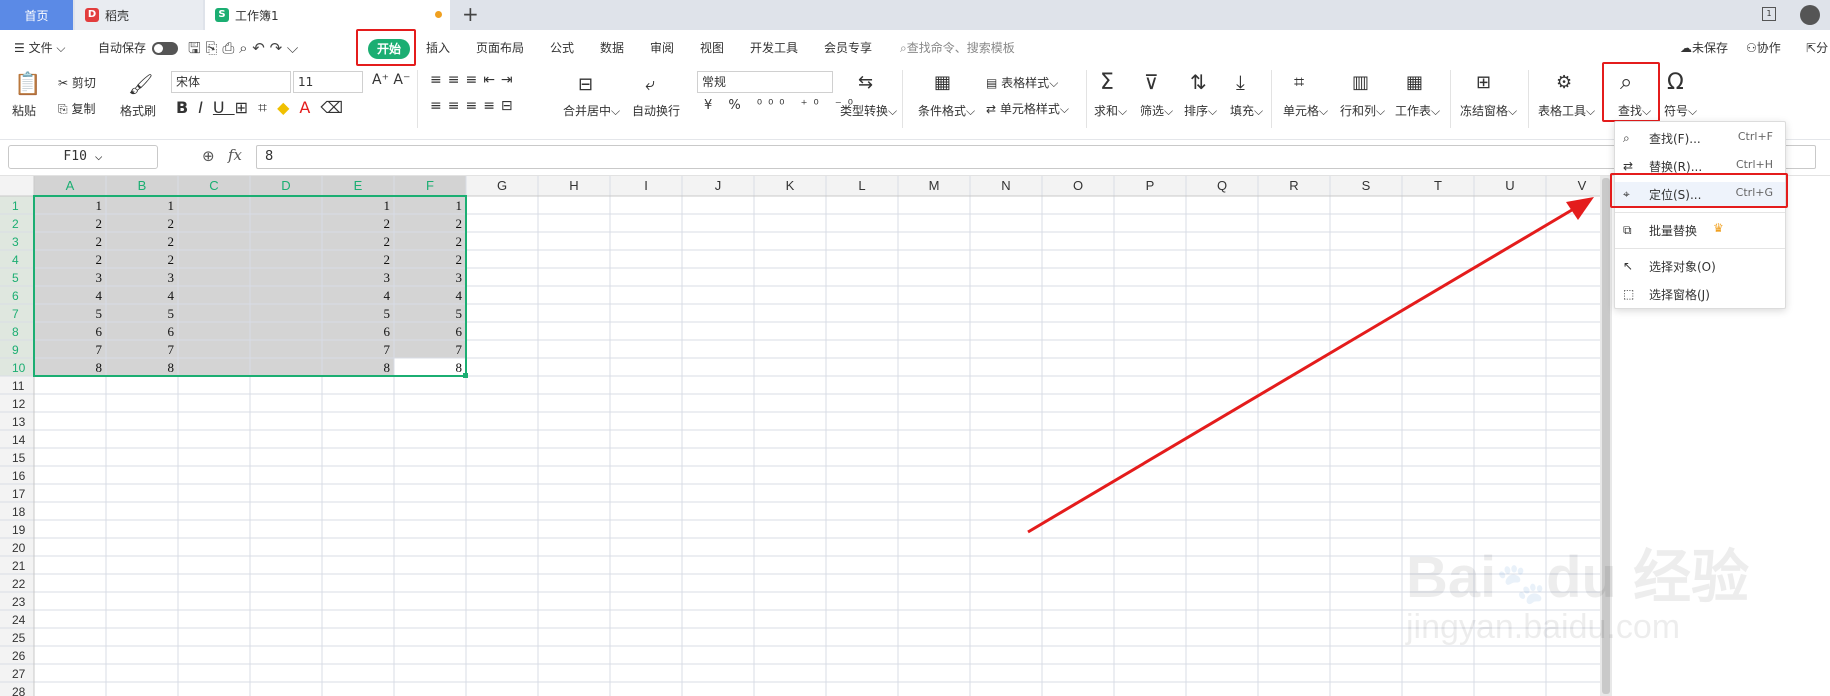 The height and width of the screenshot is (696, 1830). I want to click on dropdown-item-0: ⌕ 查找(F)... Ctrl+F, so click(1700, 138).